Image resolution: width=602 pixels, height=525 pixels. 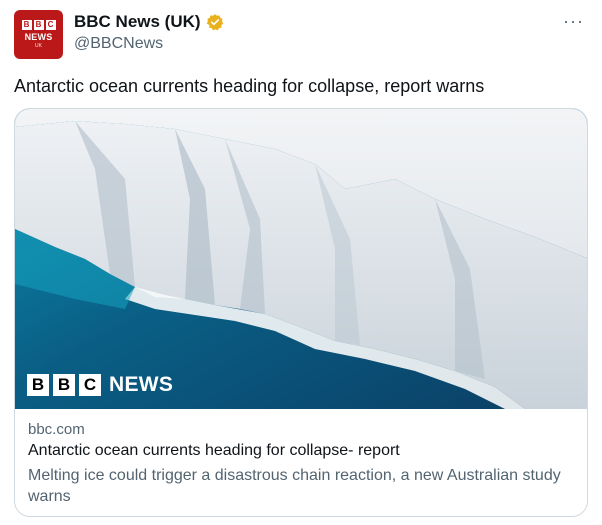 I want to click on user-handle: @BBCNews, so click(x=149, y=44).